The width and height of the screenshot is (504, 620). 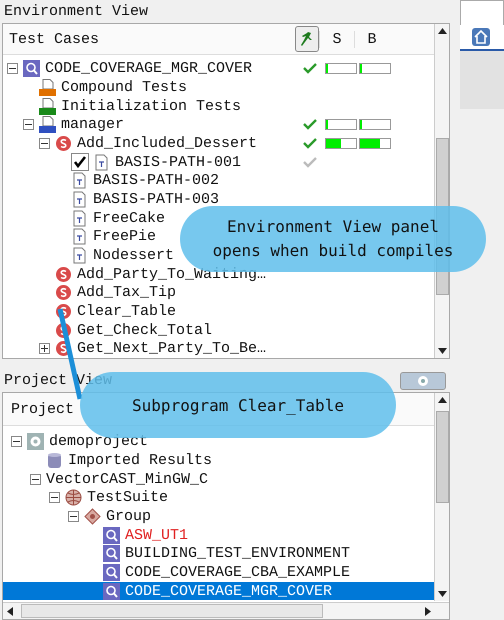 I want to click on scroll-right-icon, so click(x=428, y=611).